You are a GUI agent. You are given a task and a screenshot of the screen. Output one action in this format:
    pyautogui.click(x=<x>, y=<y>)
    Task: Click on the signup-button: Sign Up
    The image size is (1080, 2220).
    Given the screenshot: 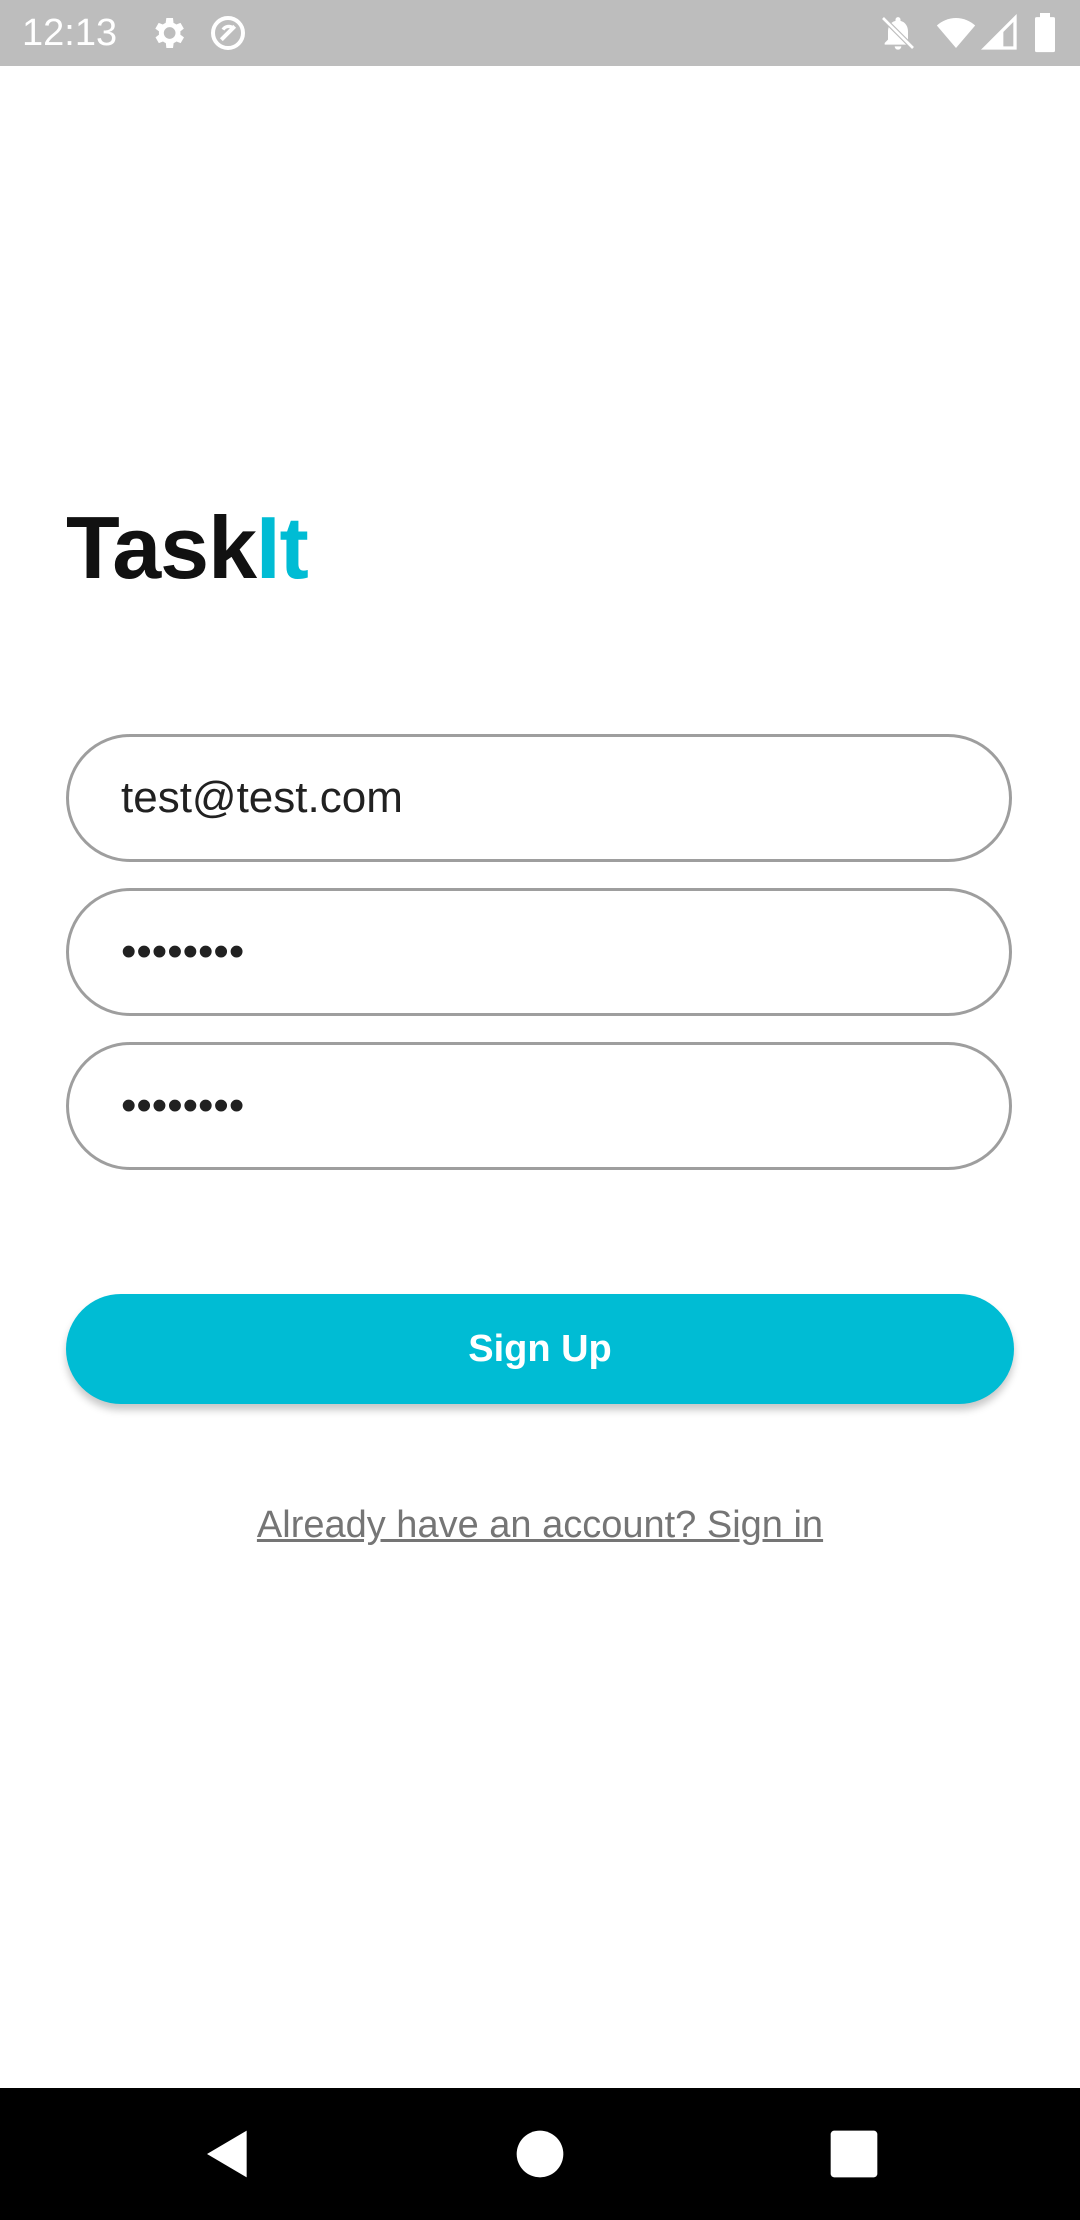 What is the action you would take?
    pyautogui.click(x=540, y=1349)
    